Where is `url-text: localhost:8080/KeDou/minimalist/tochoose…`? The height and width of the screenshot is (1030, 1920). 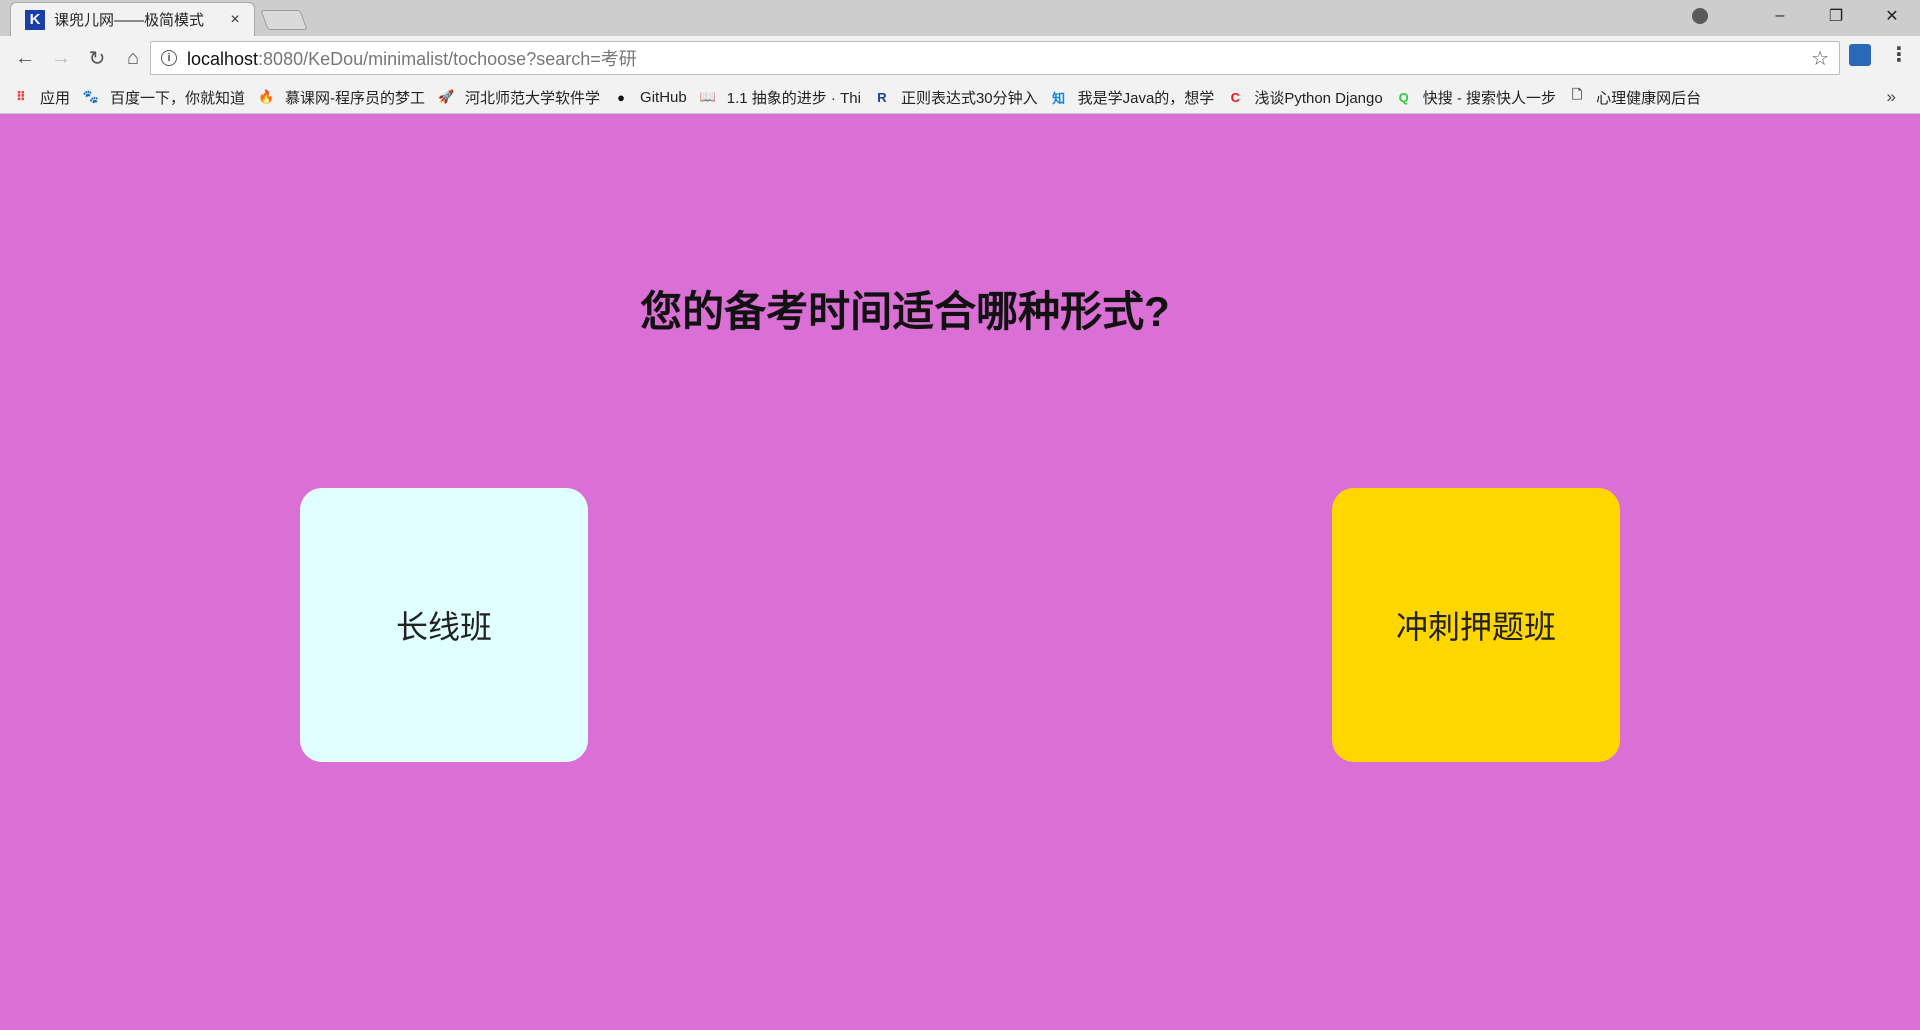 url-text: localhost:8080/KeDou/minimalist/tochoose… is located at coordinates (999, 58).